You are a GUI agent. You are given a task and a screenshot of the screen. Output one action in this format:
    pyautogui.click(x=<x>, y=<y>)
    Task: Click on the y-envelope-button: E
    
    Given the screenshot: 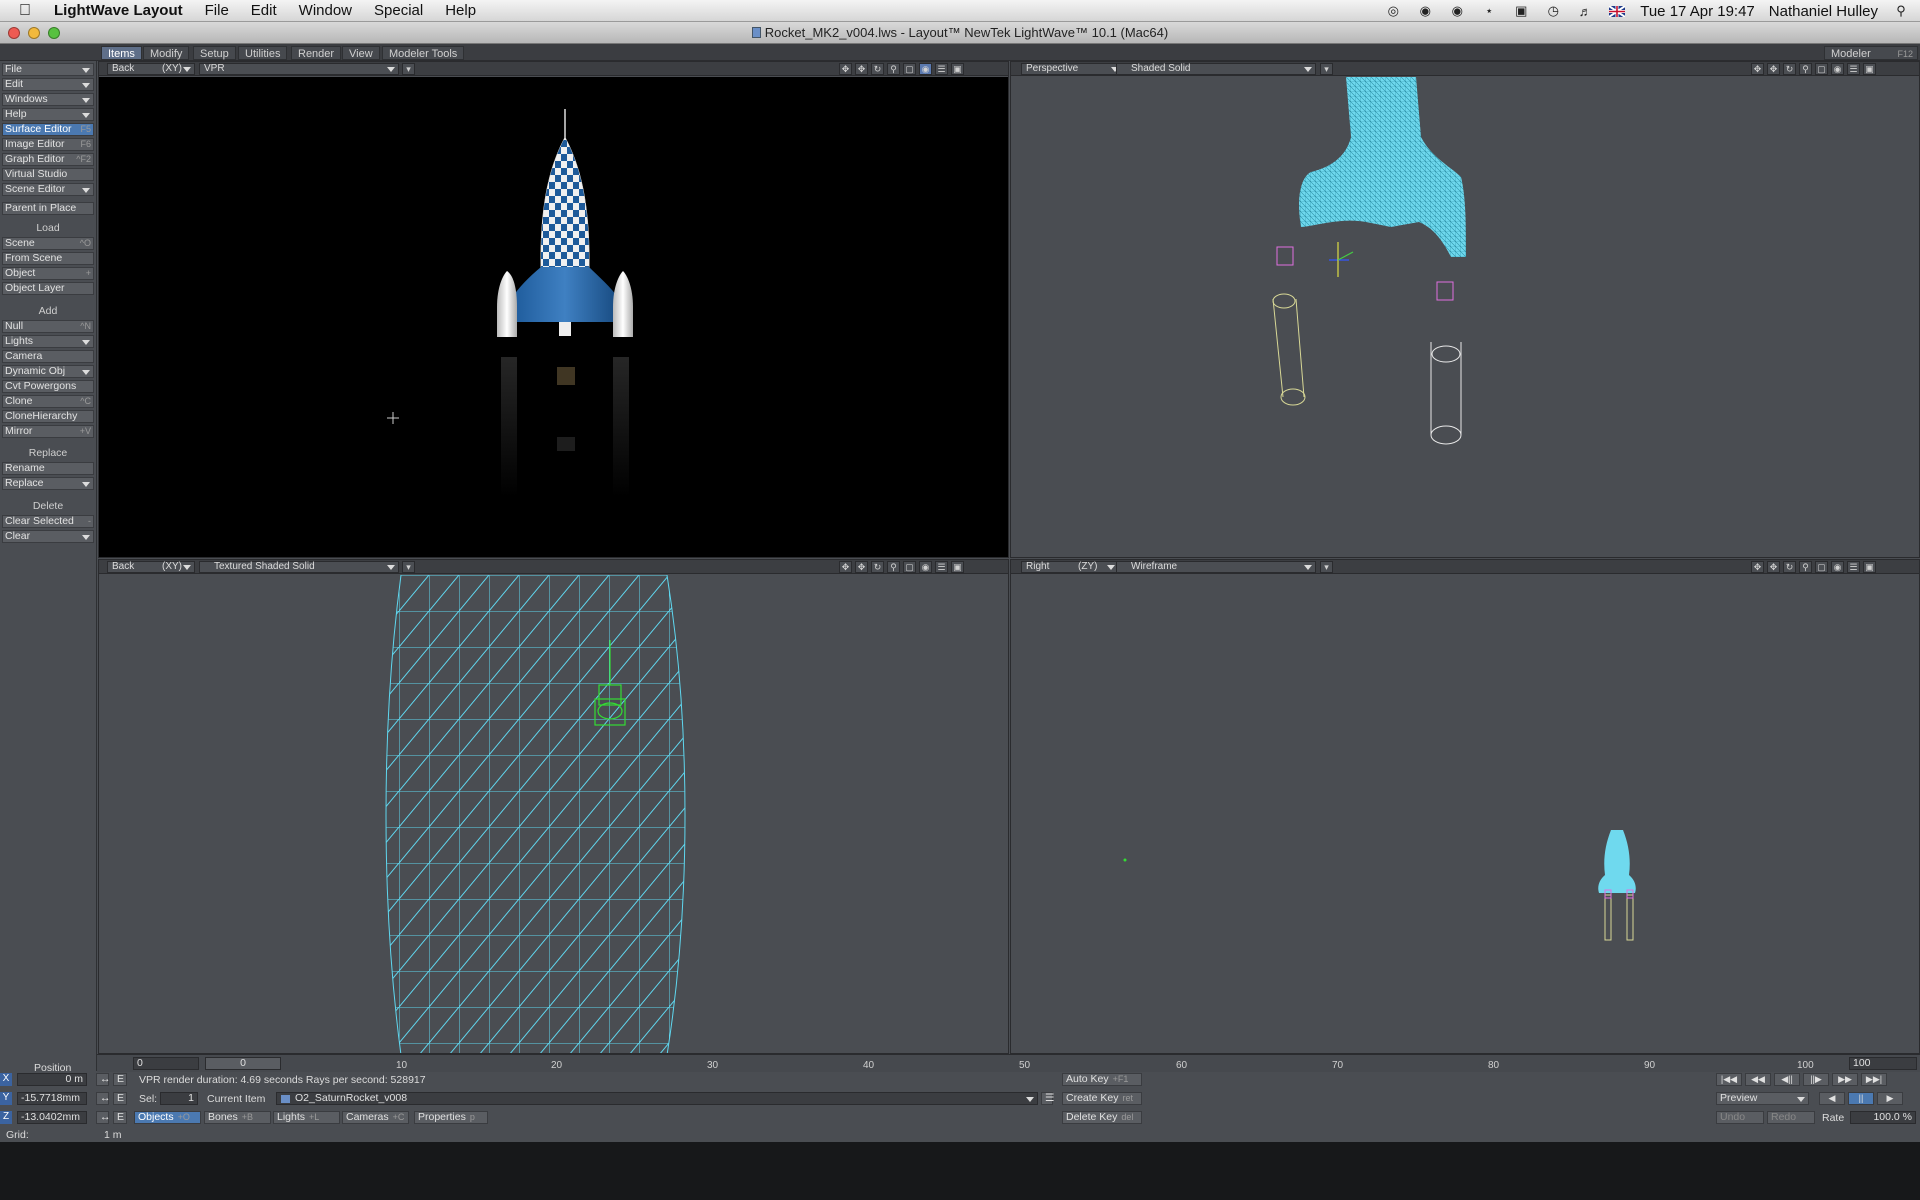 What is the action you would take?
    pyautogui.click(x=120, y=1098)
    